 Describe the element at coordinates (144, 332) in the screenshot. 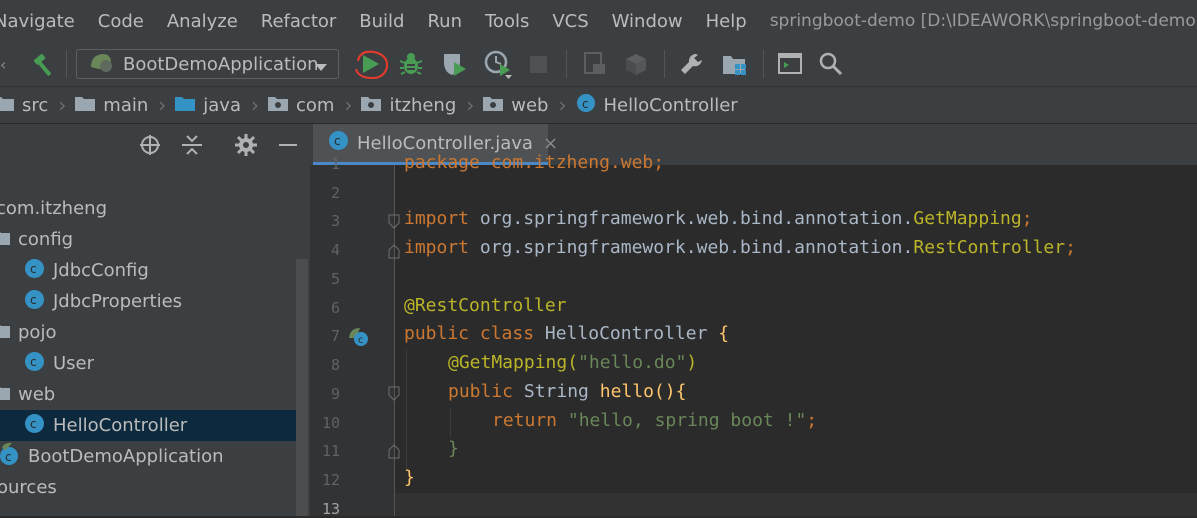

I see `tree-item-pojo: pojo` at that location.